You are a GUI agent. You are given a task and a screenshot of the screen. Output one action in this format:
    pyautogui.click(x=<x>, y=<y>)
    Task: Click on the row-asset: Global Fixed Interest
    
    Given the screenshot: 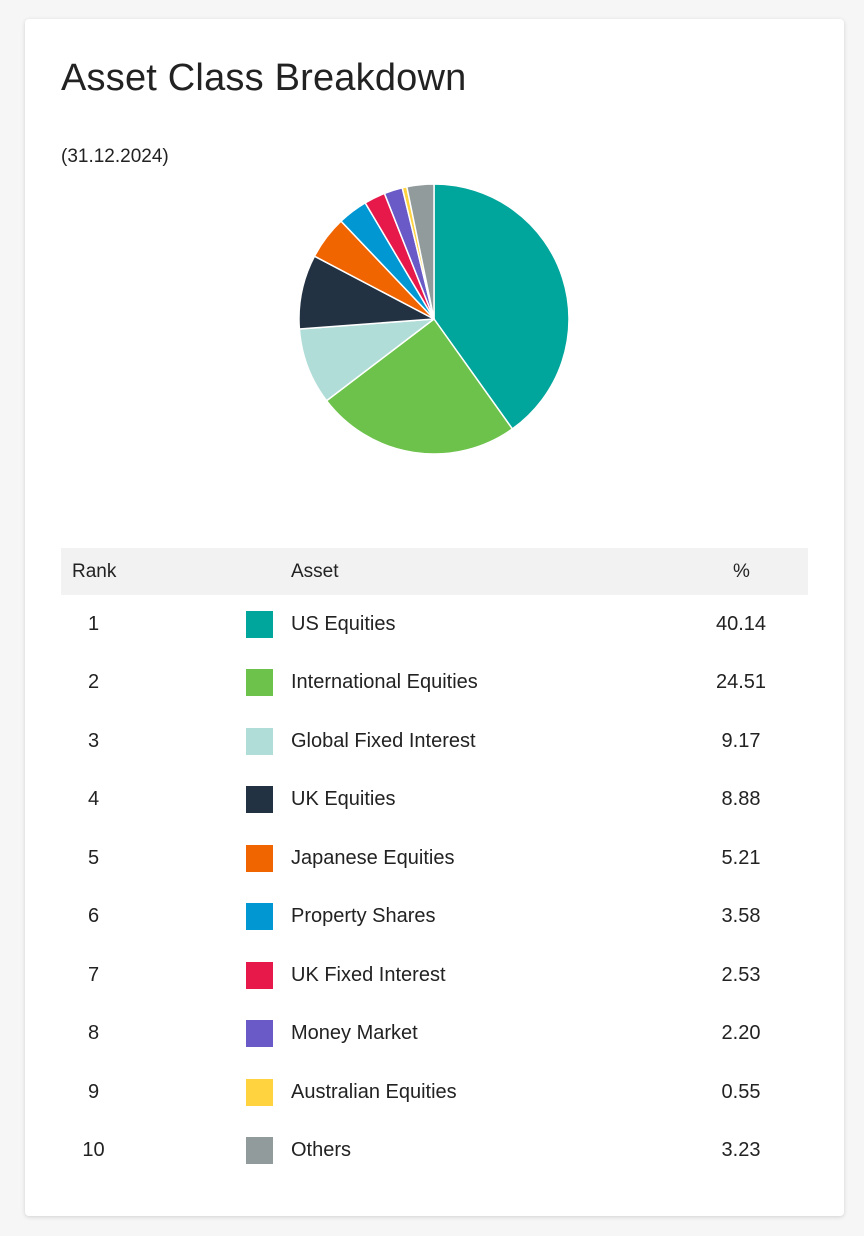 What is the action you would take?
    pyautogui.click(x=383, y=740)
    